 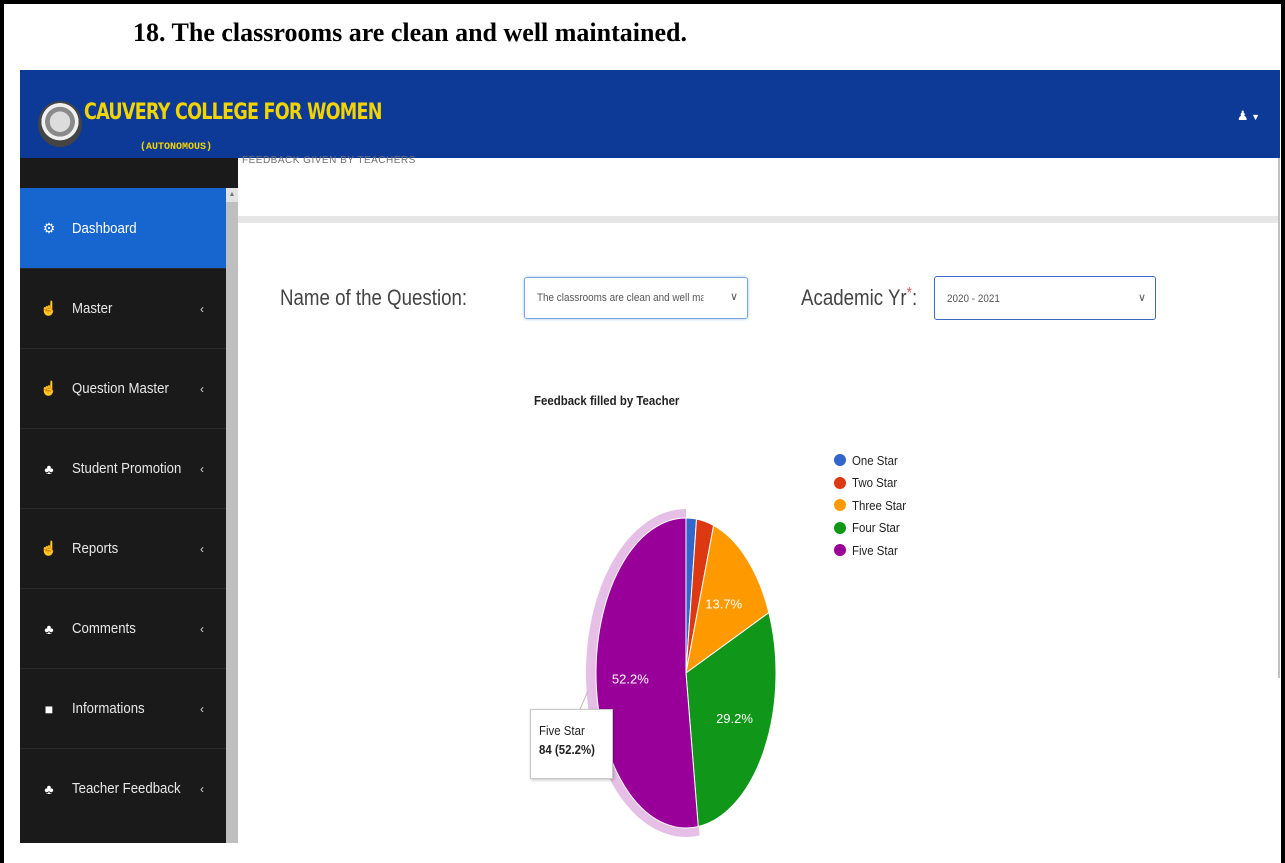 What do you see at coordinates (759, 219) in the screenshot?
I see `section-divider` at bounding box center [759, 219].